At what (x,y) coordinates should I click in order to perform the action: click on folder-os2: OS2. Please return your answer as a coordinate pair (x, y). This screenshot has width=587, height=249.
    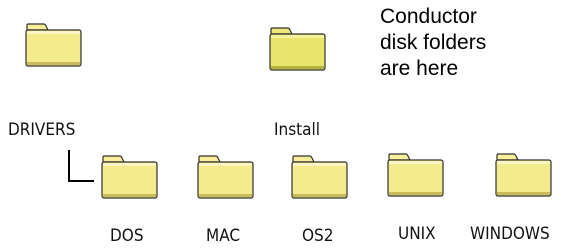
    Looking at the image, I should click on (325, 201).